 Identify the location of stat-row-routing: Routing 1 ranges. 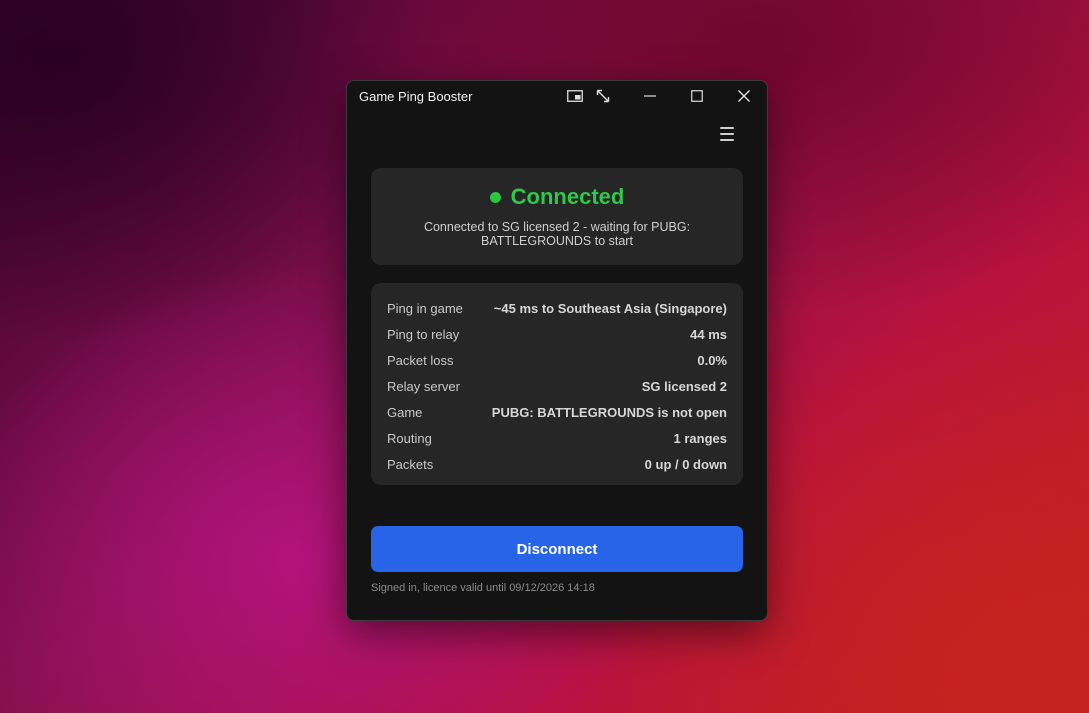
(557, 438).